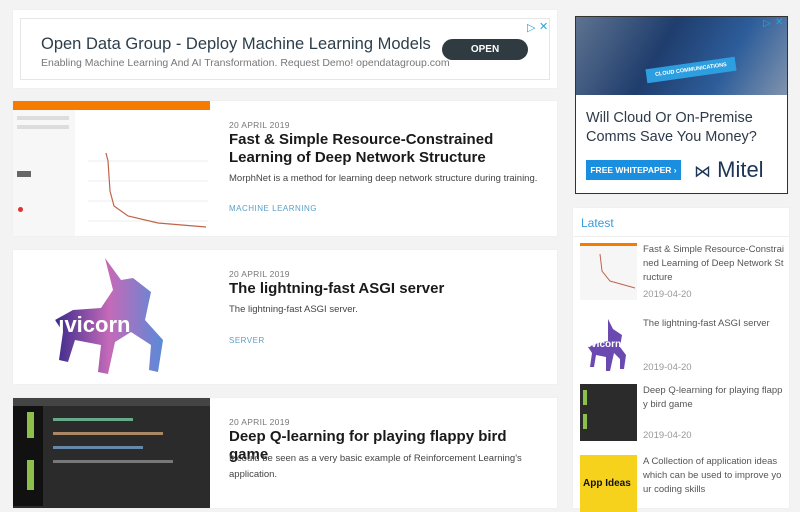 The height and width of the screenshot is (512, 800). I want to click on latest-heading: Latest, so click(597, 223).